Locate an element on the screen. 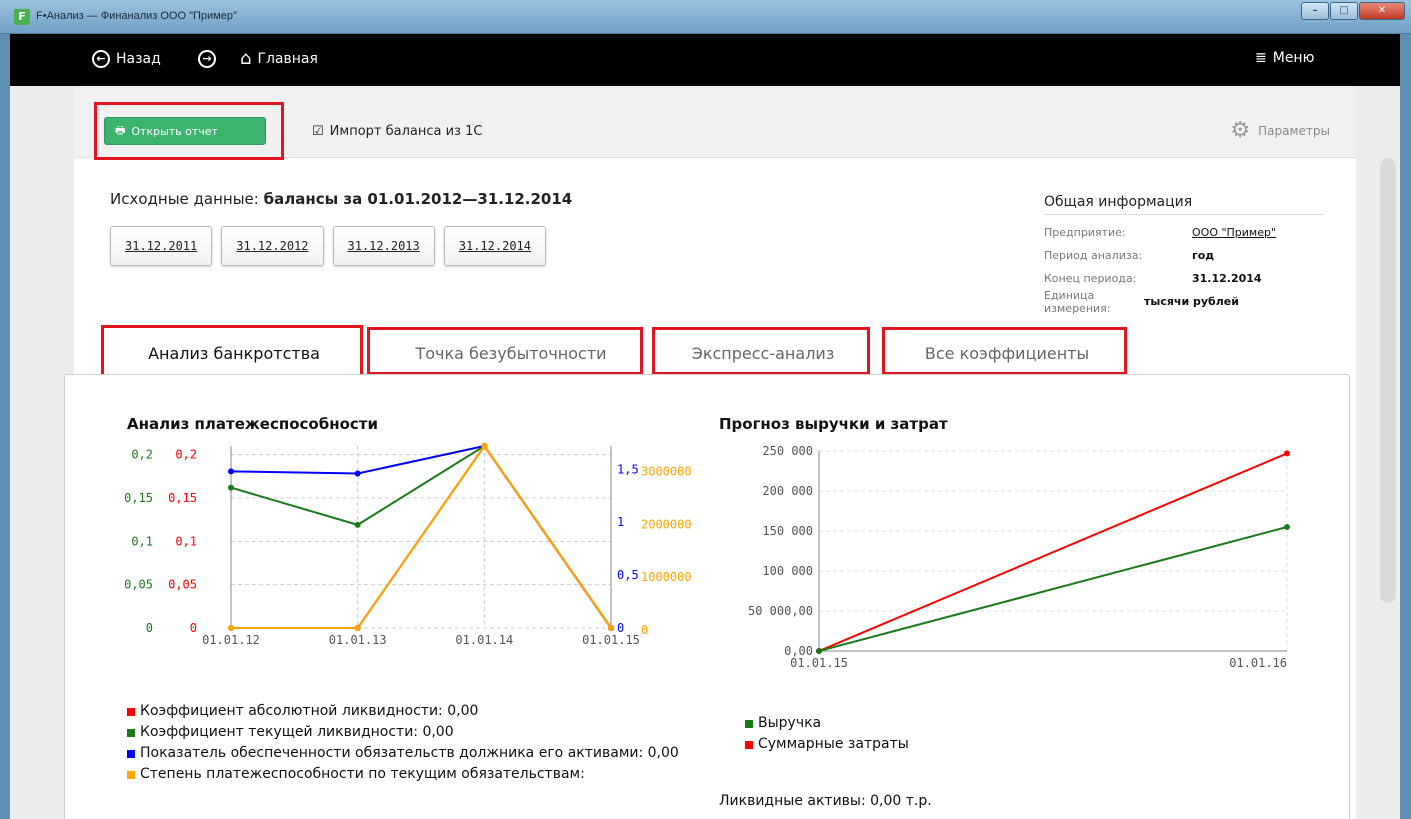 Image resolution: width=1411 pixels, height=819 pixels. chart-title-solvency: Анализ платежеспособности is located at coordinates (252, 424).